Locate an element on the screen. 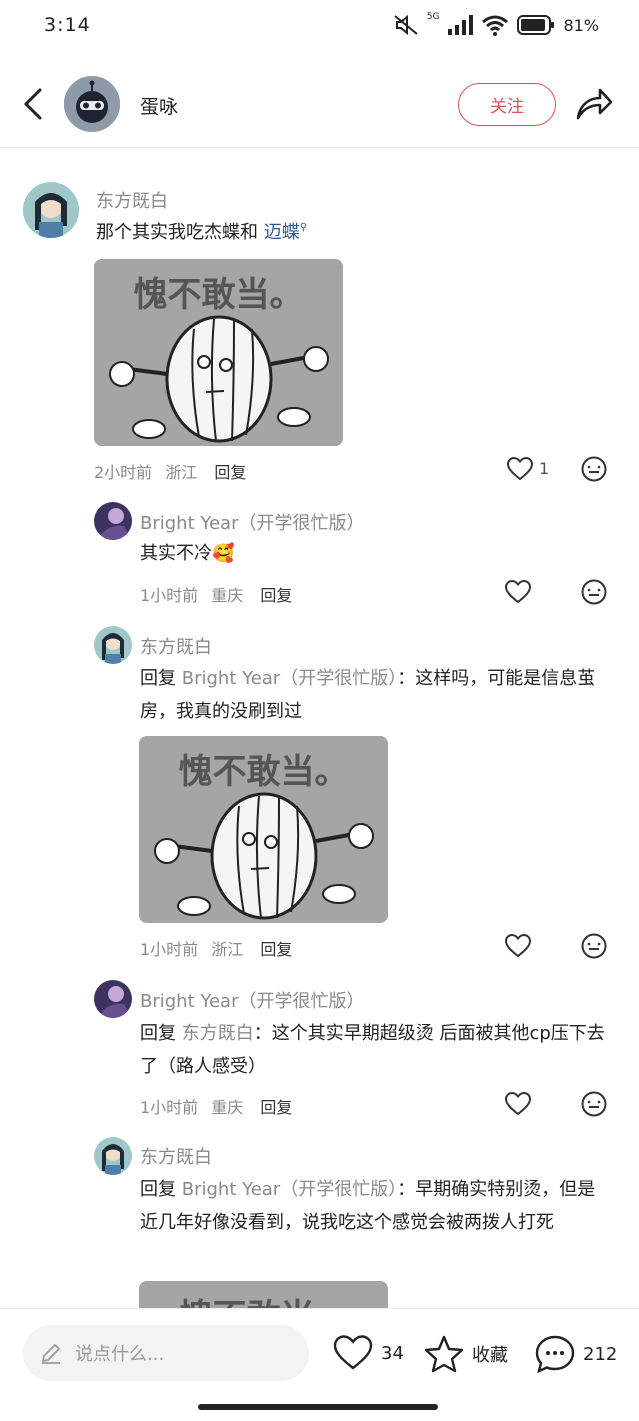  header: 蛋咏 关注 is located at coordinates (319, 104).